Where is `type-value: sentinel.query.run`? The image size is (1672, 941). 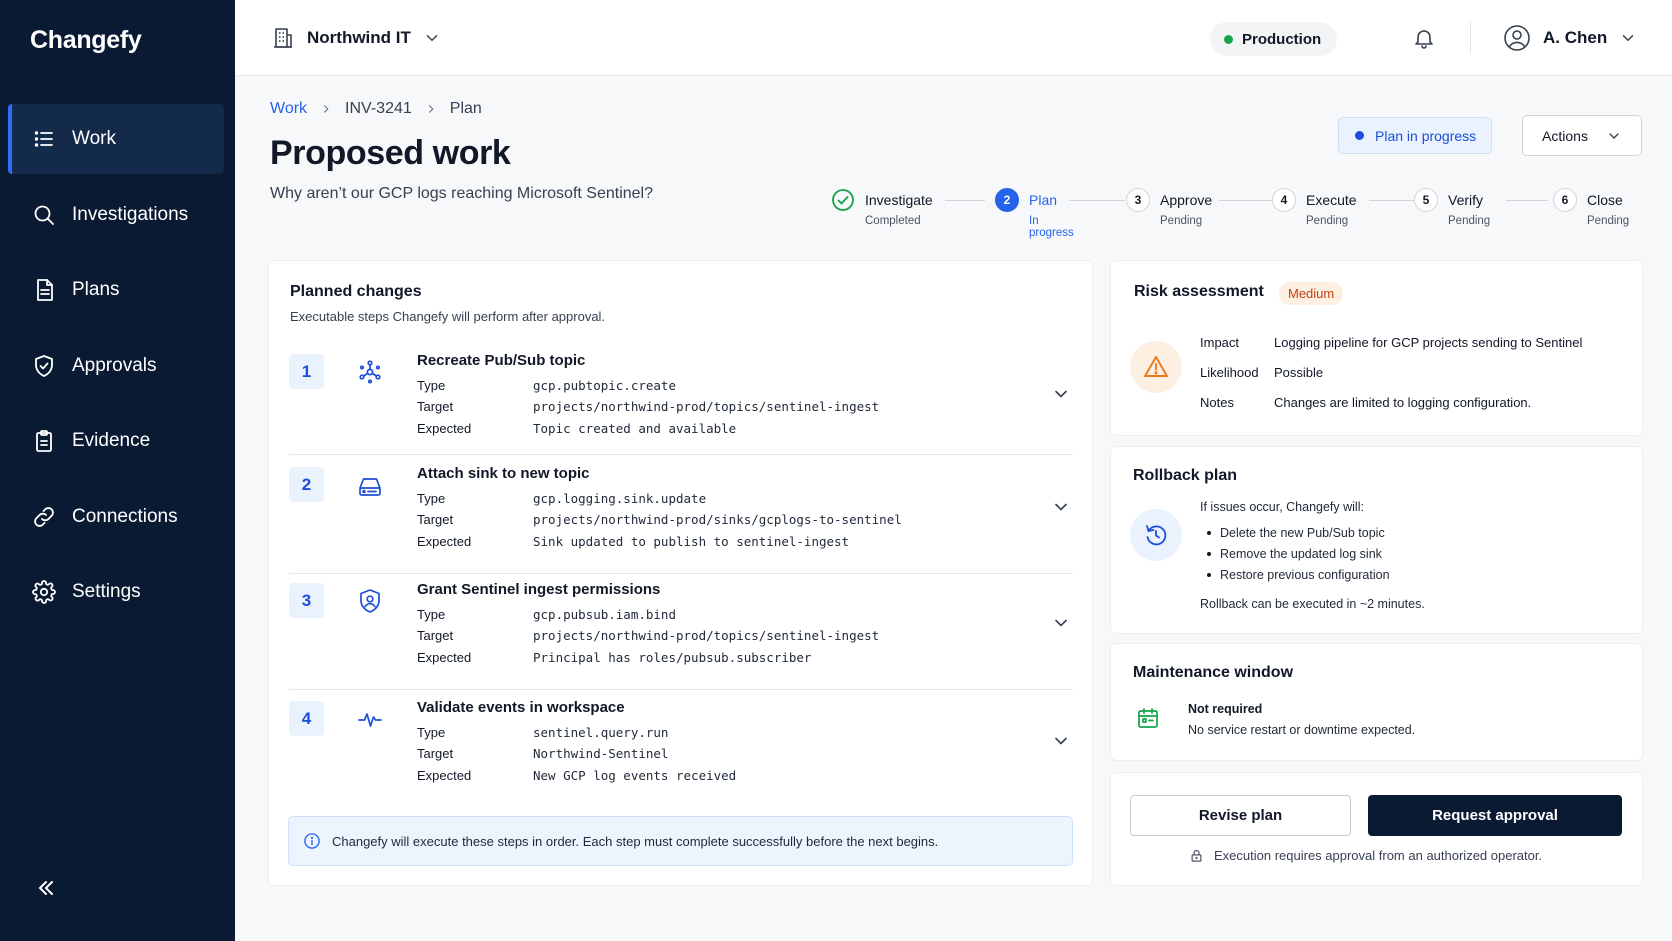 type-value: sentinel.query.run is located at coordinates (601, 732).